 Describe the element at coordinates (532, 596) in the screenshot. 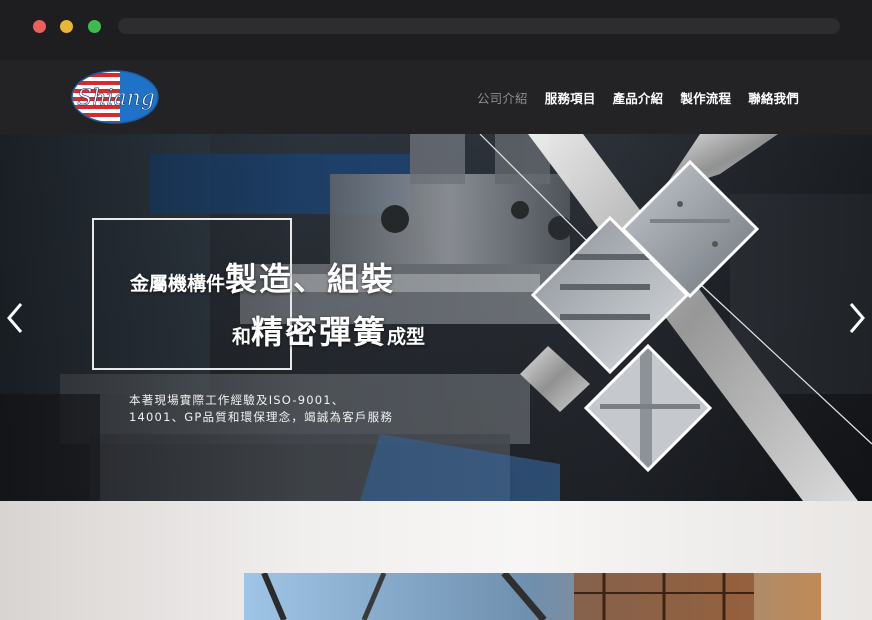

I see `factory-photo` at that location.